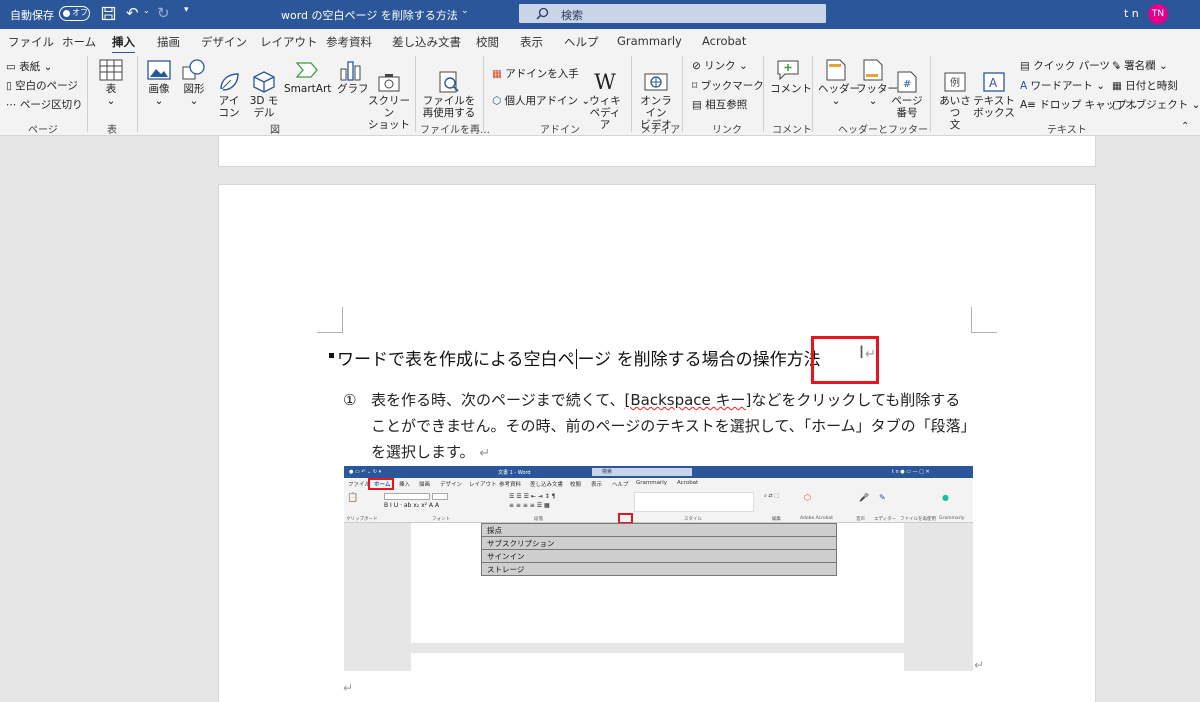 This screenshot has height=702, width=1200. I want to click on tab-home: ホーム, so click(79, 42).